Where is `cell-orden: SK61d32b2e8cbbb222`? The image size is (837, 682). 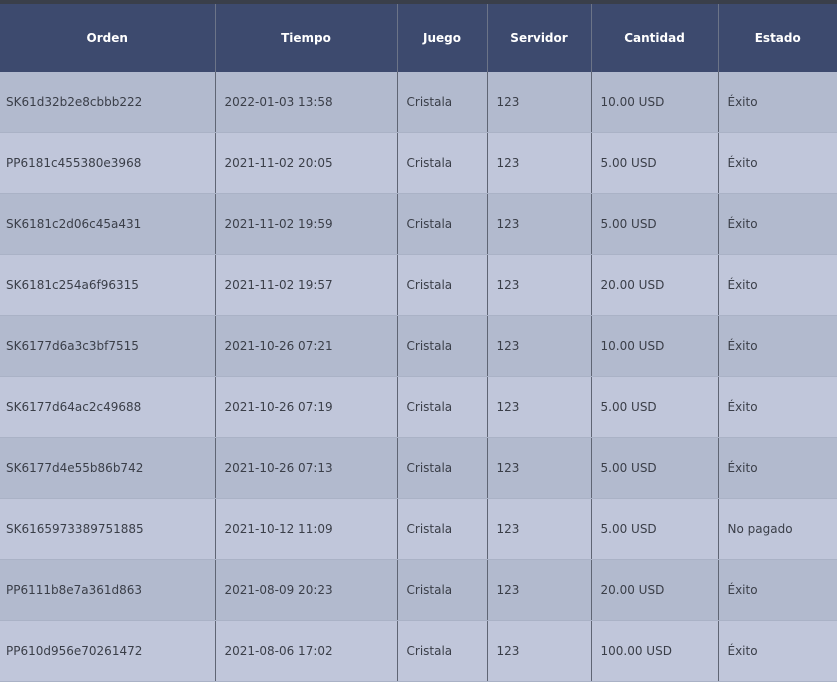
cell-orden: SK61d32b2e8cbbb222 is located at coordinates (108, 102).